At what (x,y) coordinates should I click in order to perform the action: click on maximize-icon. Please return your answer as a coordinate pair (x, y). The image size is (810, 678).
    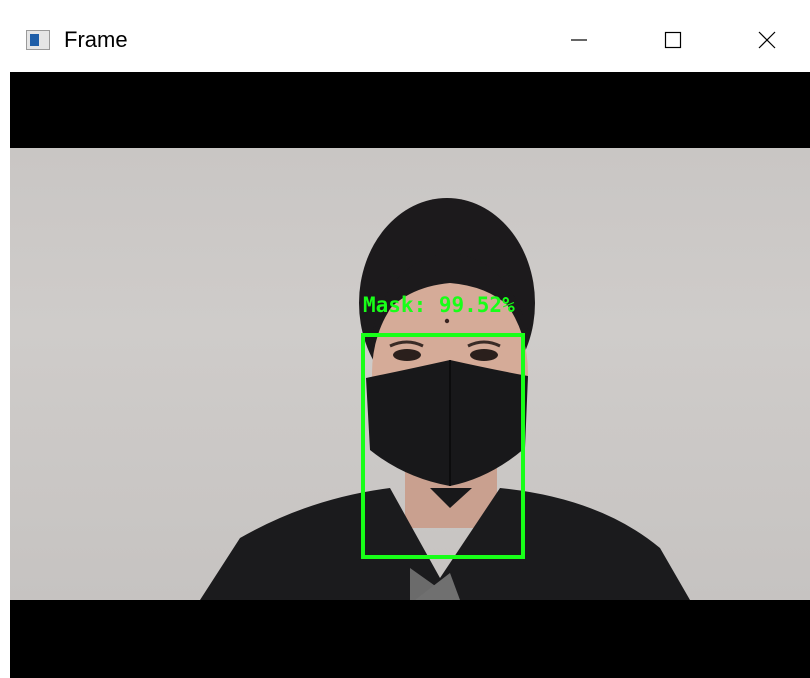
    Looking at the image, I should click on (673, 40).